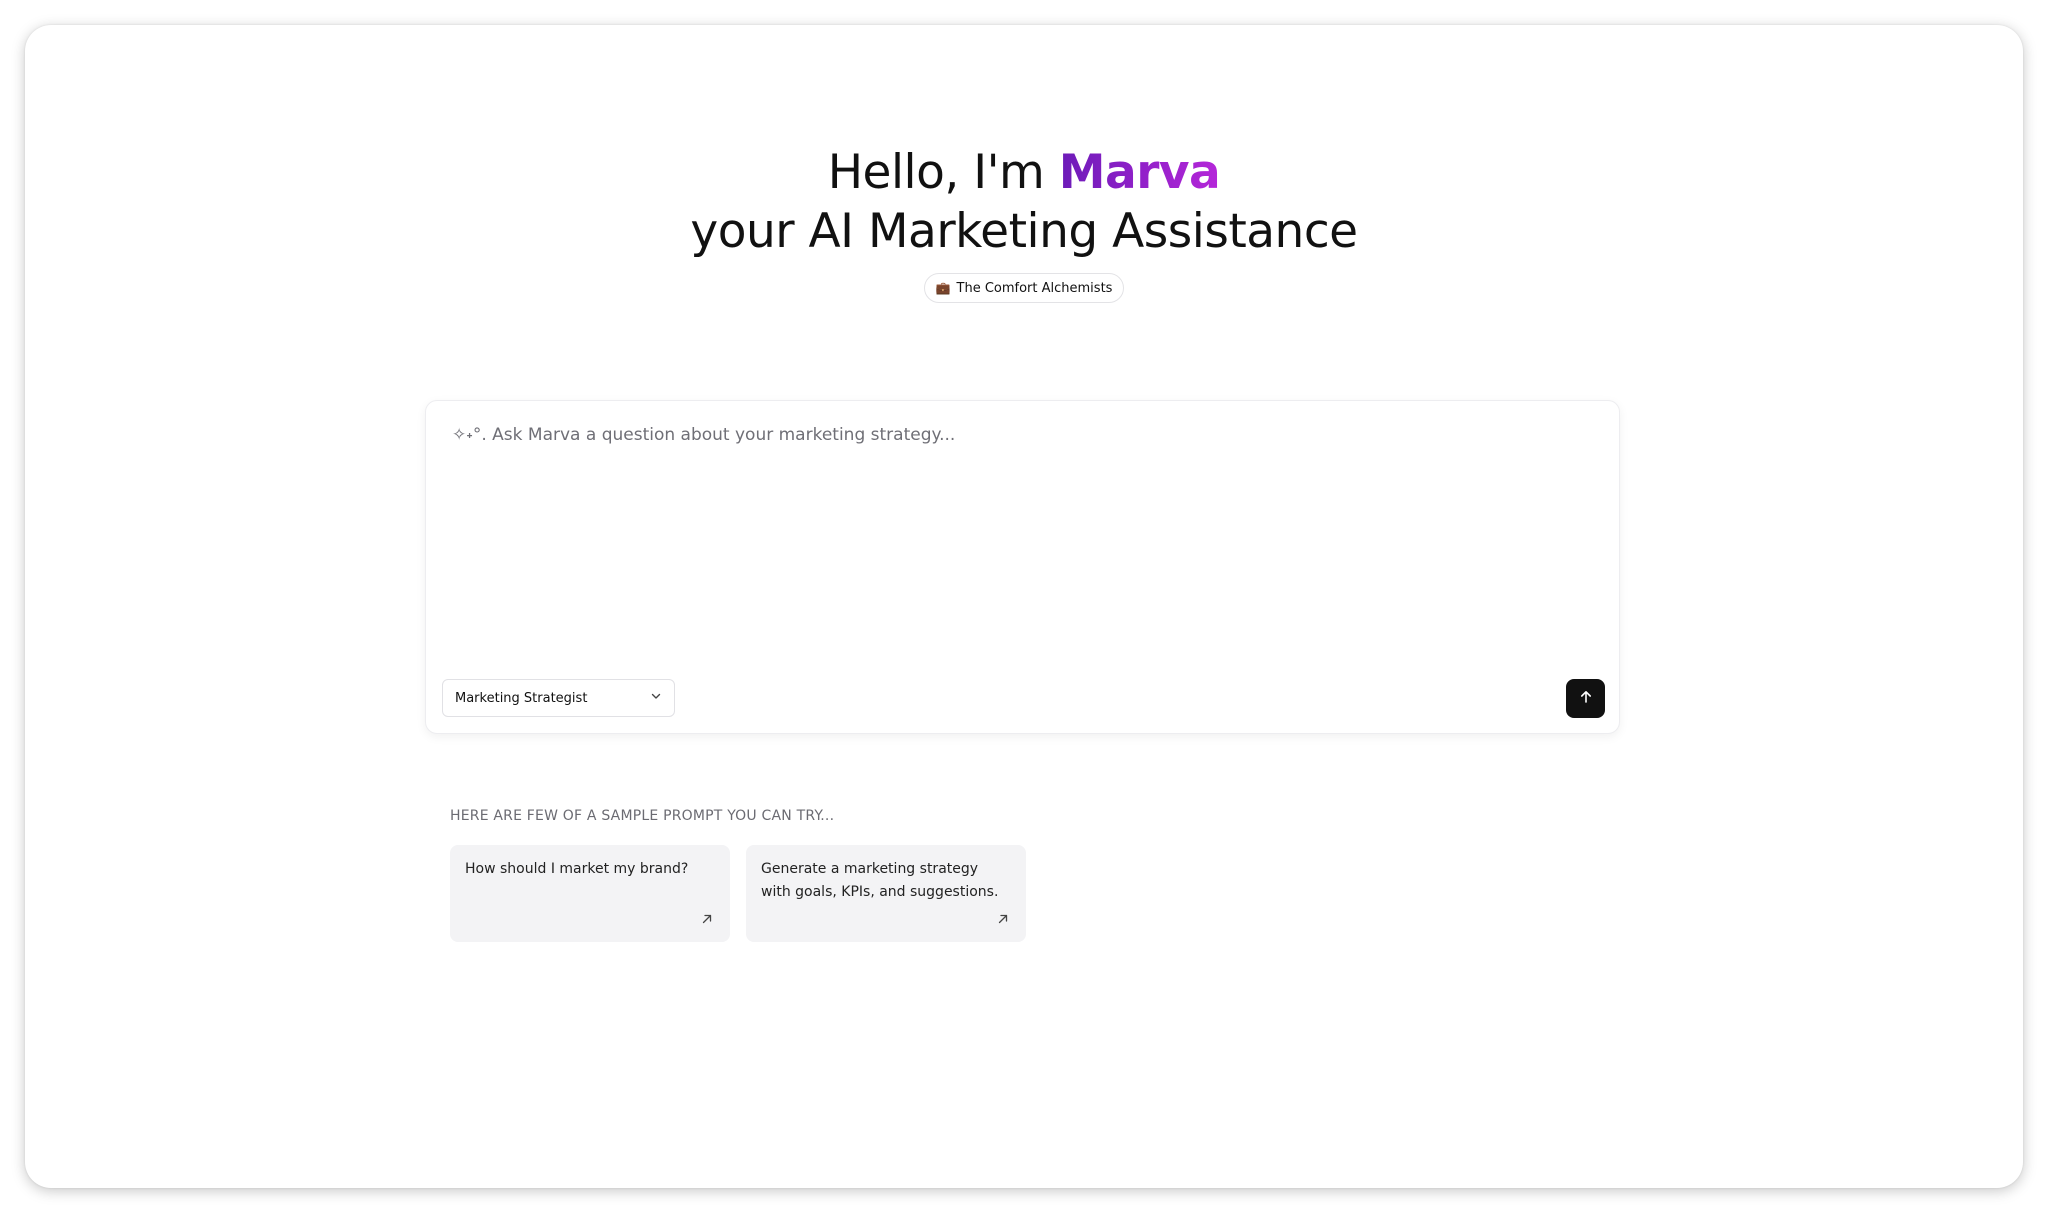 Image resolution: width=2048 pixels, height=1230 pixels. What do you see at coordinates (943, 288) in the screenshot?
I see `briefcase-icon: 💼` at bounding box center [943, 288].